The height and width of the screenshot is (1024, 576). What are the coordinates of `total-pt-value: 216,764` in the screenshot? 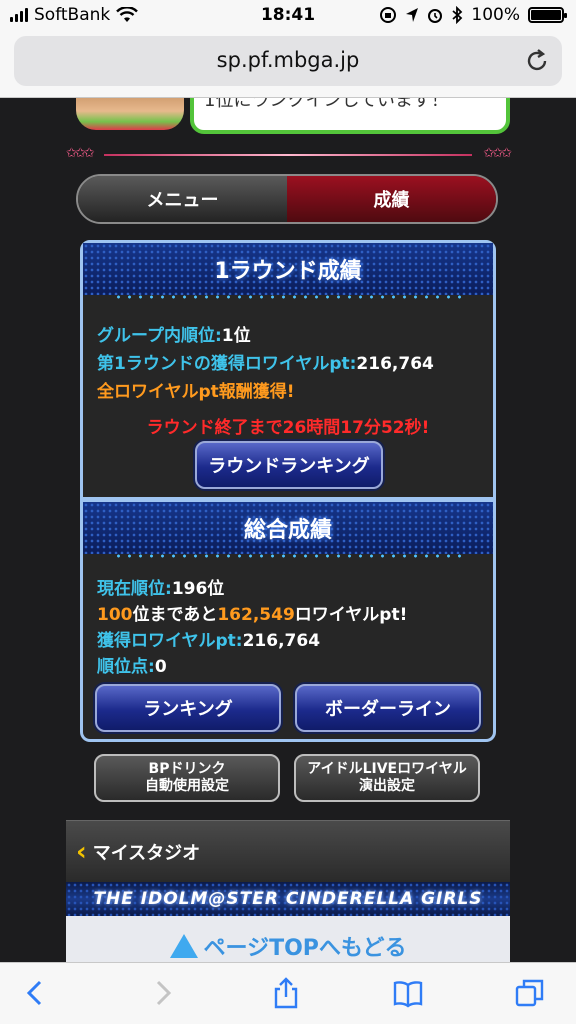 It's located at (281, 641).